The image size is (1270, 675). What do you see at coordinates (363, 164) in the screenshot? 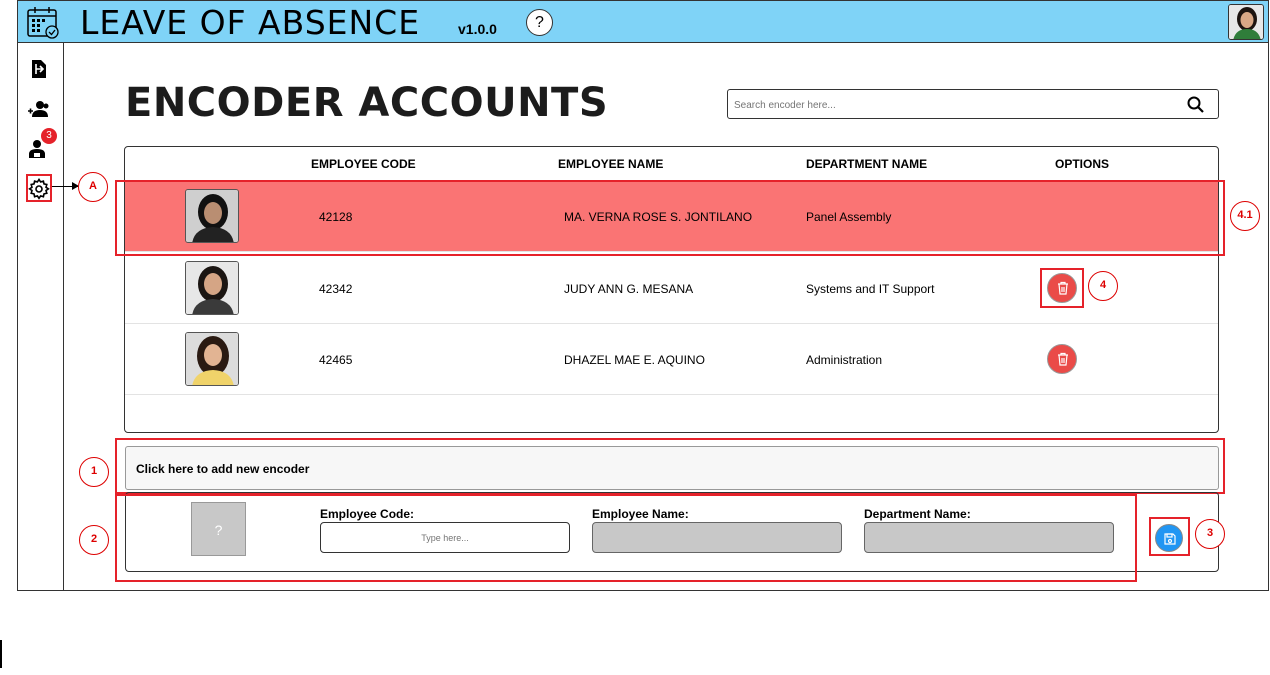
I see `header-employee-code: EMPLOYEE CODE` at bounding box center [363, 164].